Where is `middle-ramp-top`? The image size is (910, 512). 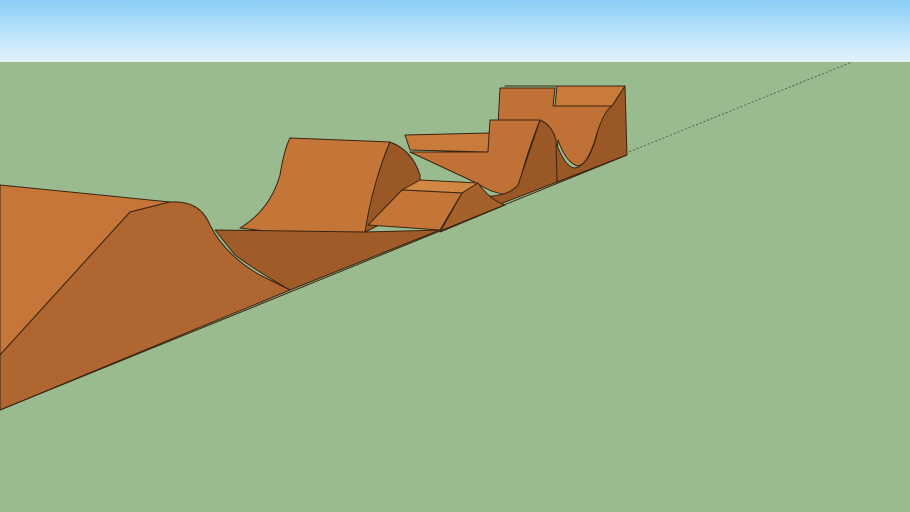 middle-ramp-top is located at coordinates (447, 142).